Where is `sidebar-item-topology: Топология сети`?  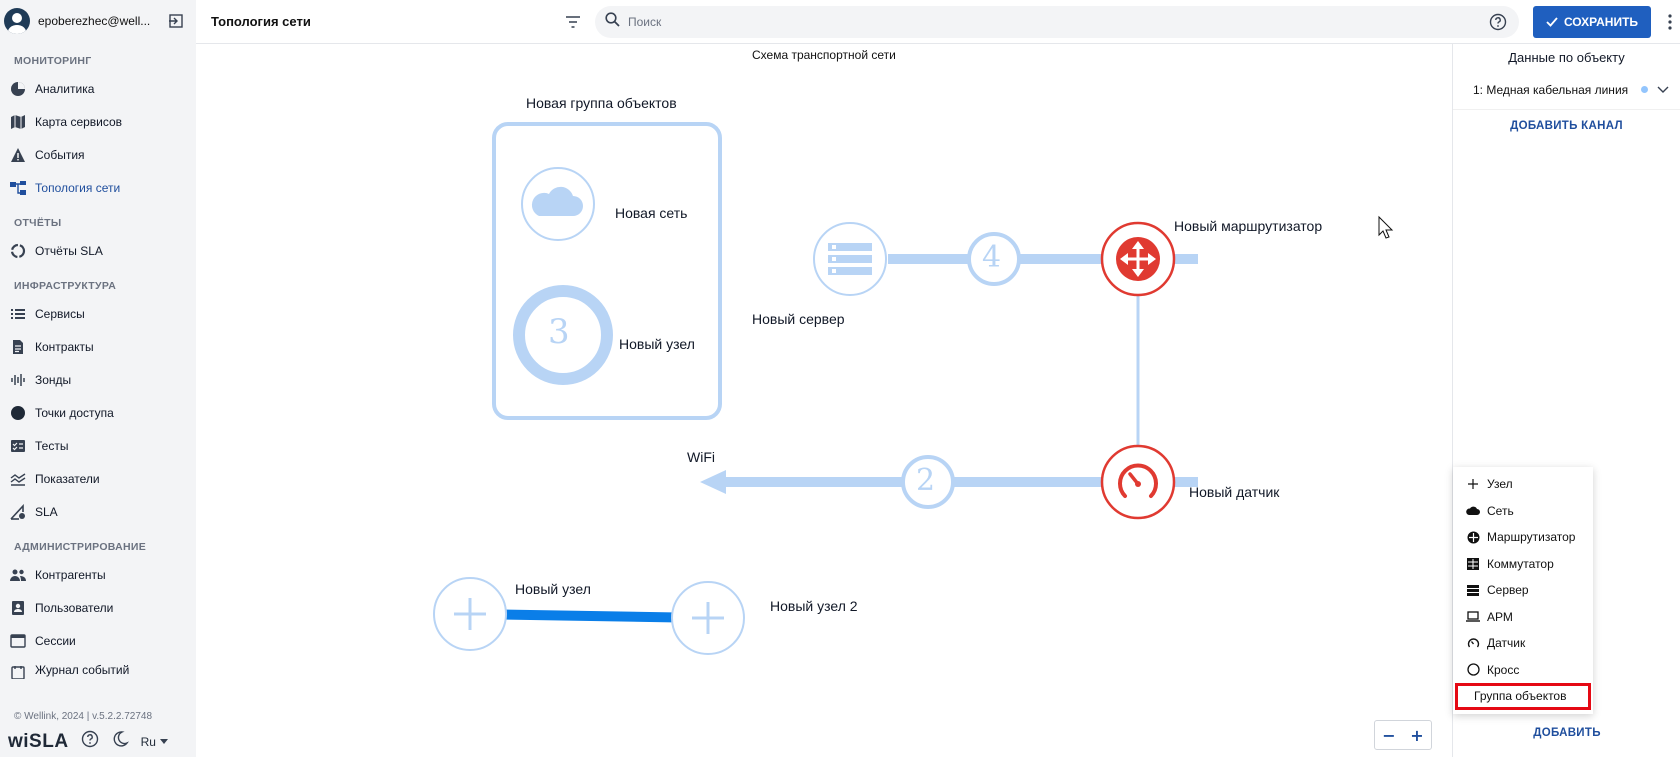 sidebar-item-topology: Топология сети is located at coordinates (98, 187).